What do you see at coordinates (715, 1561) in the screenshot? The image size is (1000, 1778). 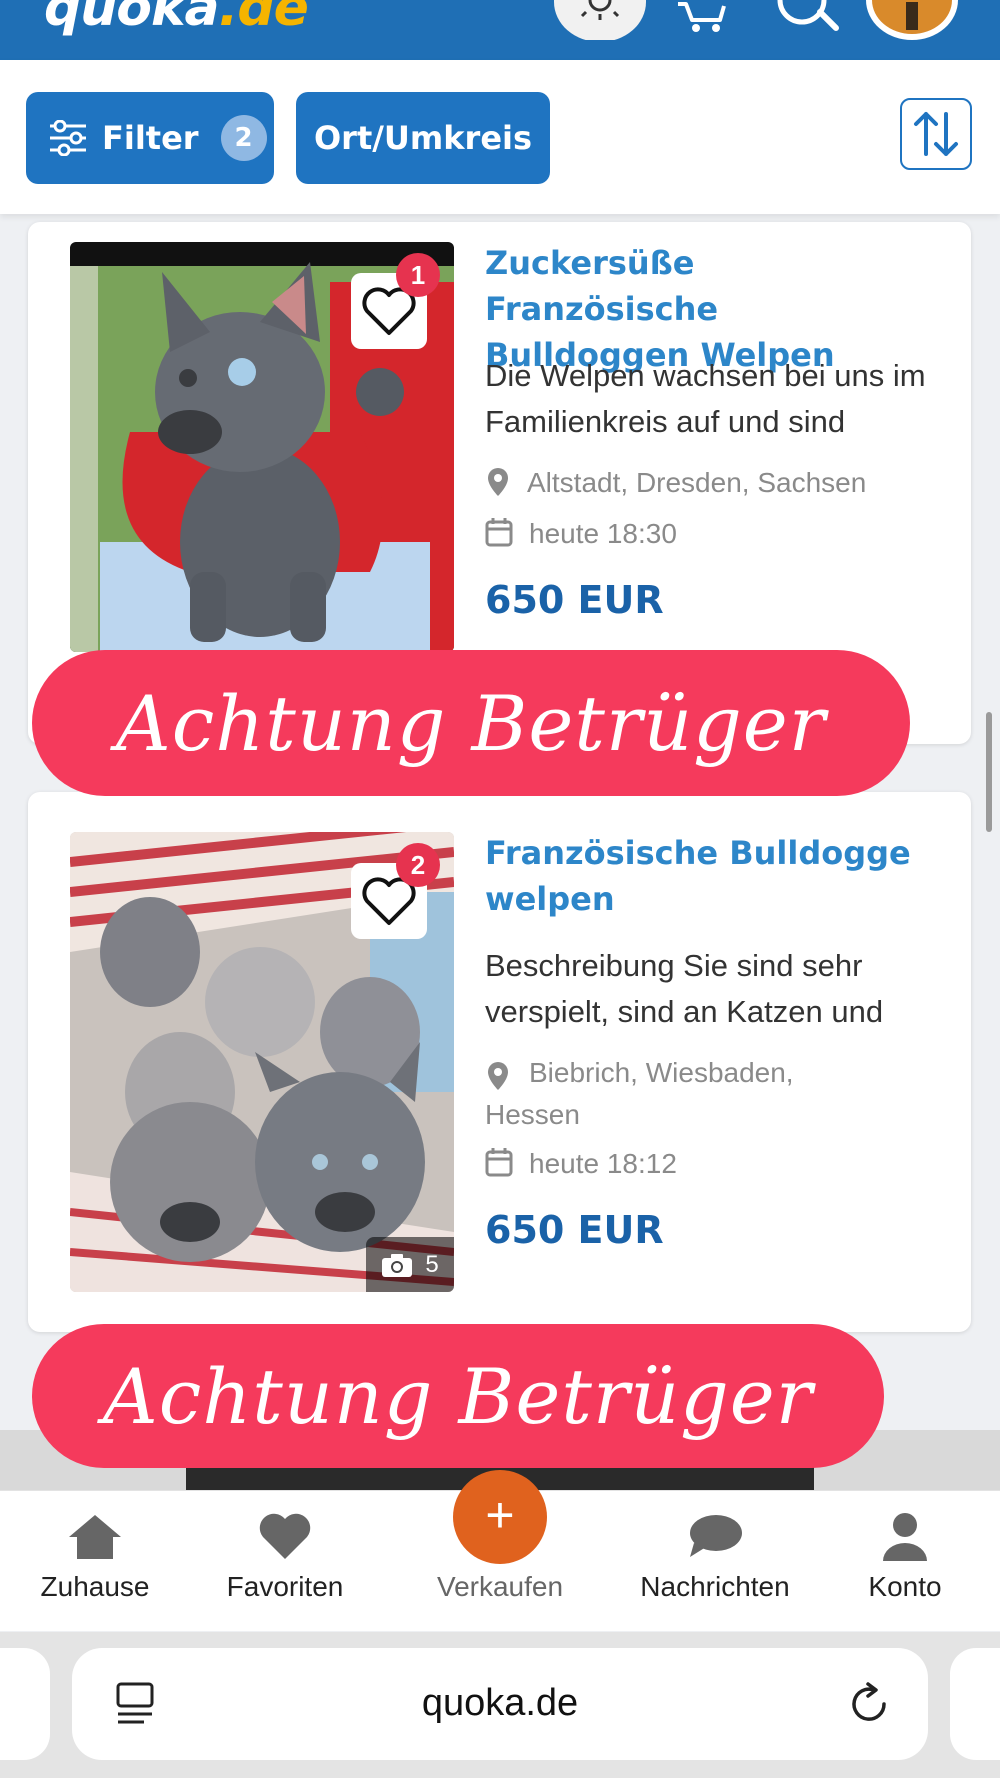 I see `nav-messages: Nachrichten` at bounding box center [715, 1561].